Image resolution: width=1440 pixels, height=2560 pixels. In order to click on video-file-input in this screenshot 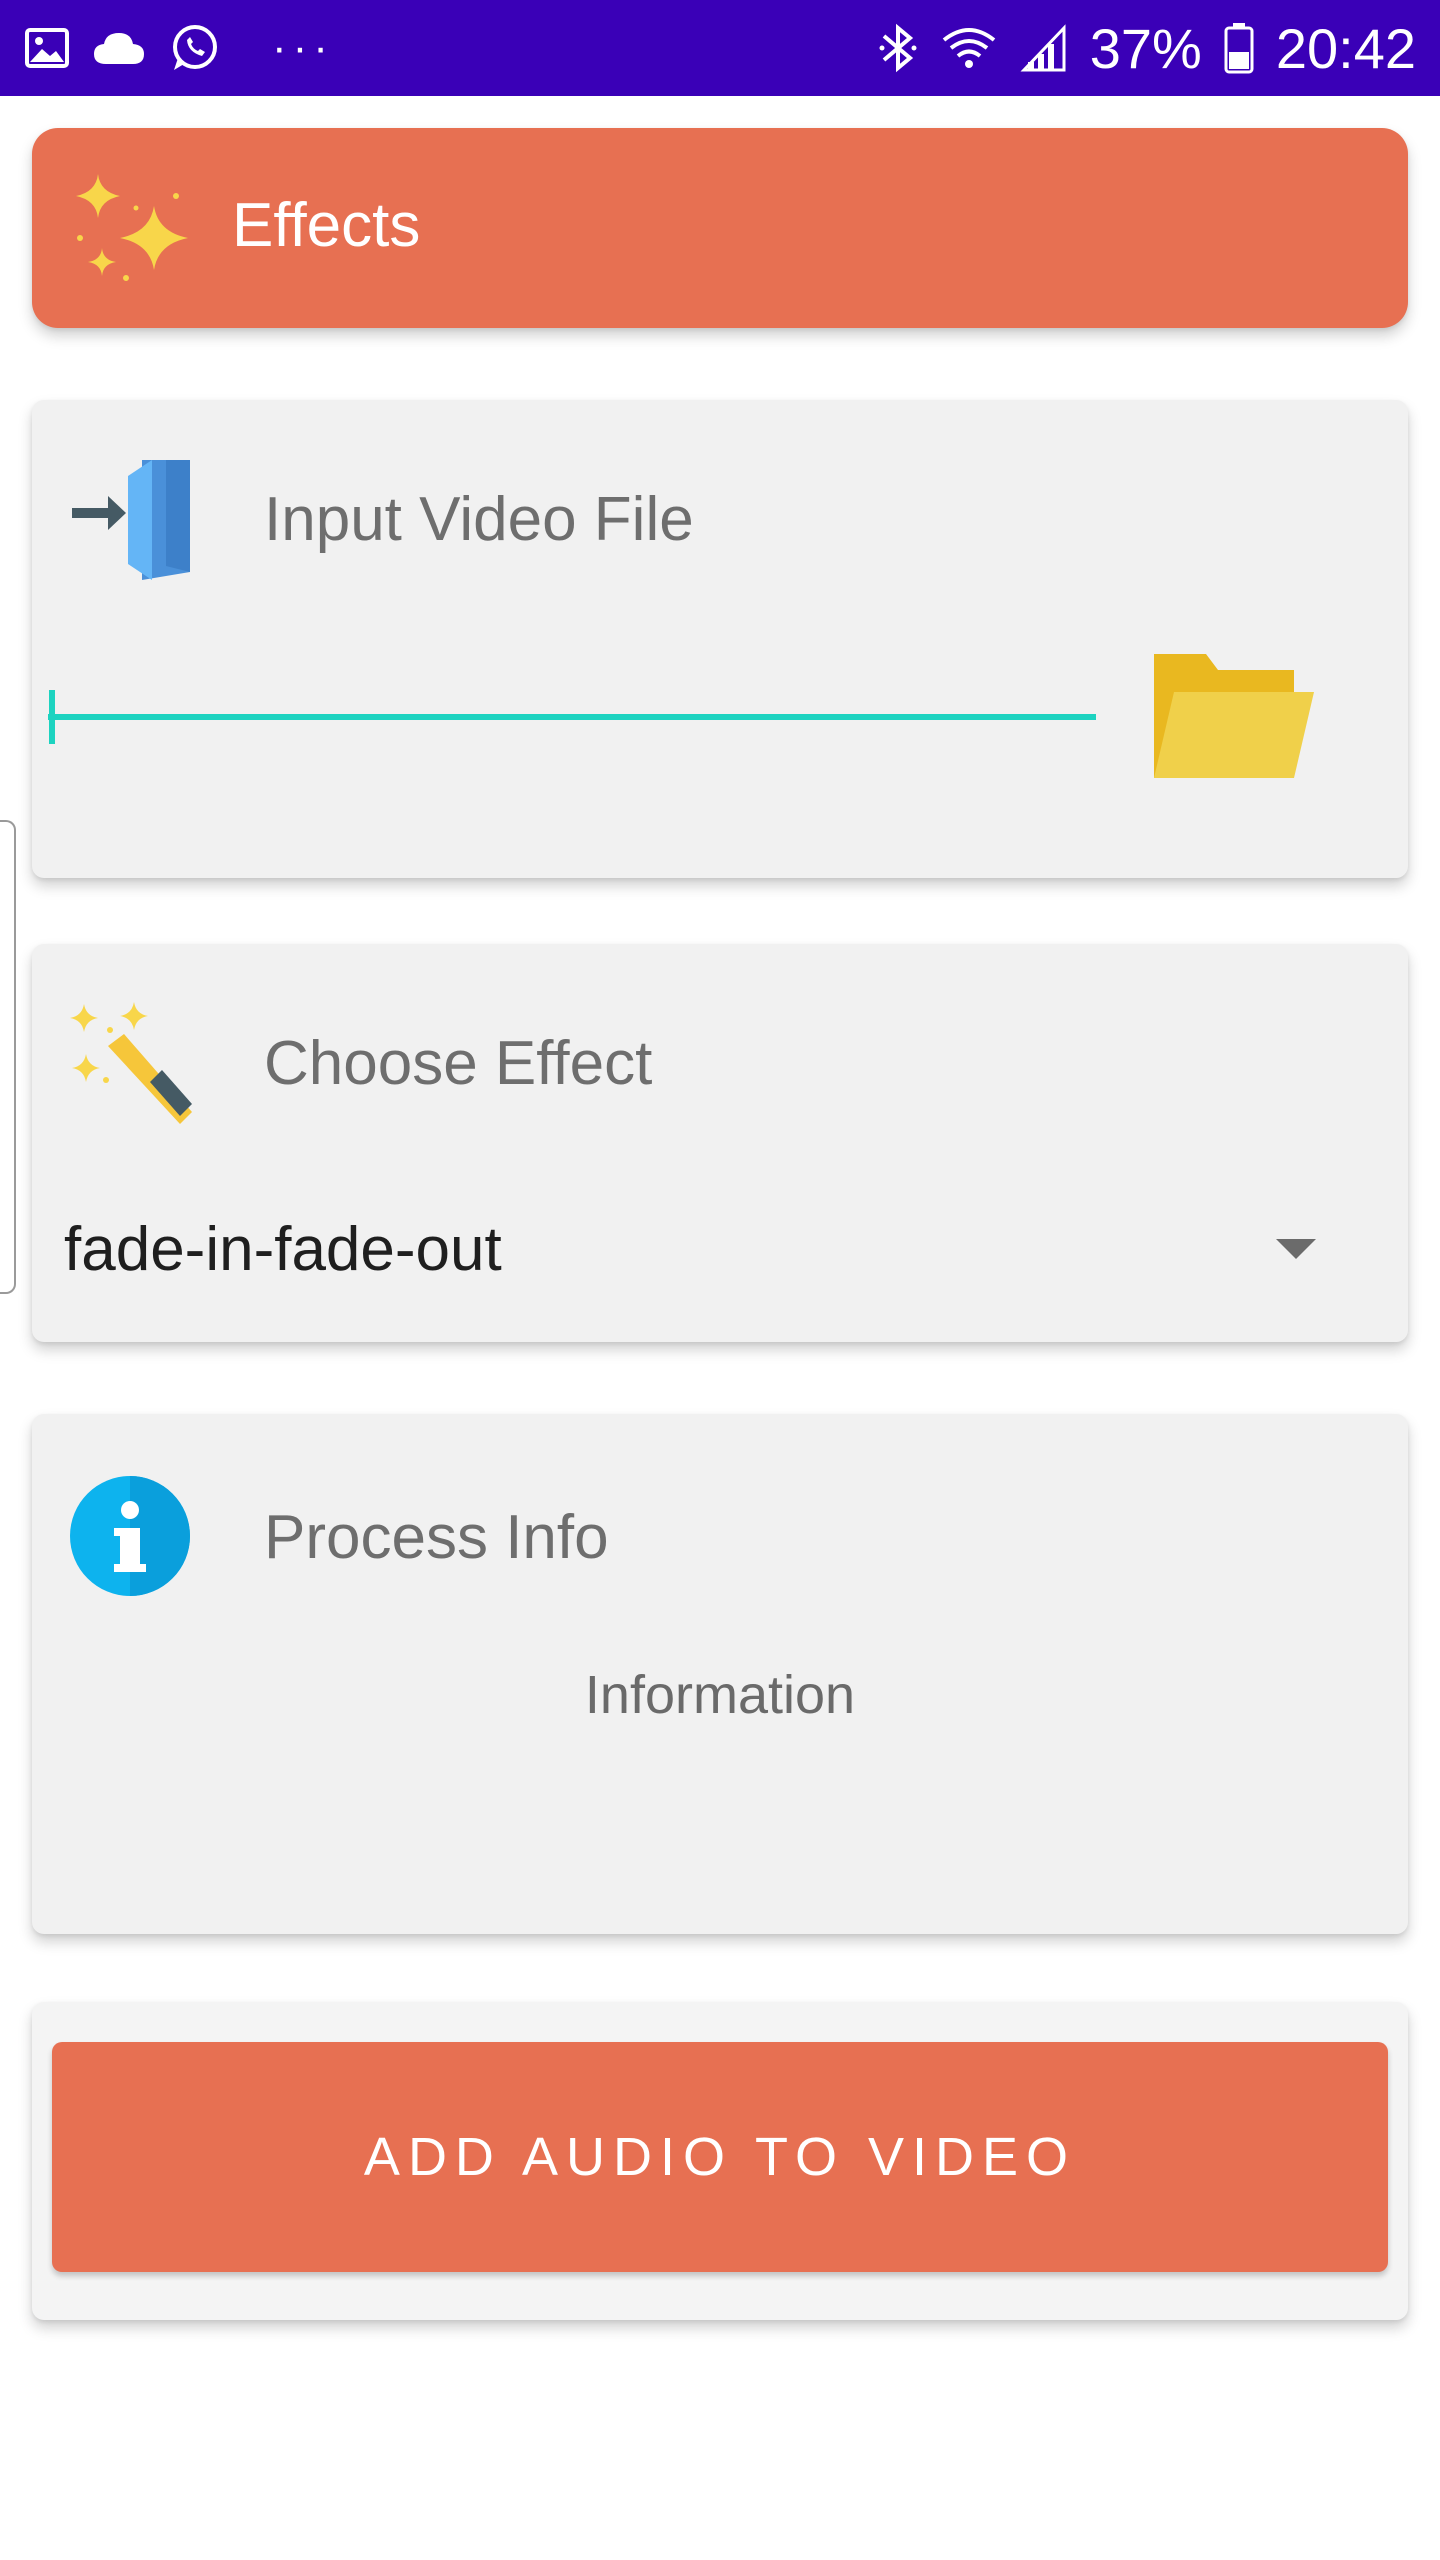, I will do `click(572, 685)`.